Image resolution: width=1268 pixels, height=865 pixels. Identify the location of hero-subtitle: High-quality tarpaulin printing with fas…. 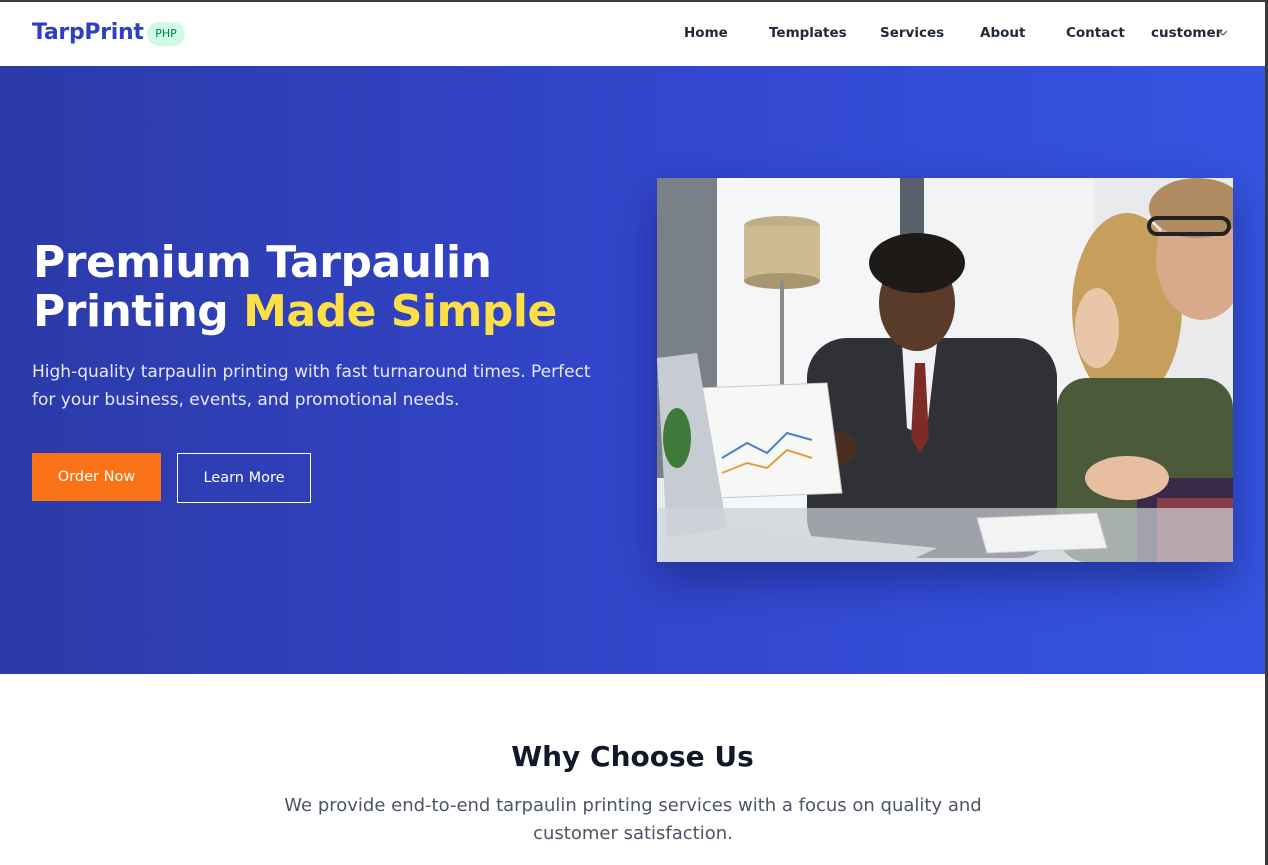
(311, 386).